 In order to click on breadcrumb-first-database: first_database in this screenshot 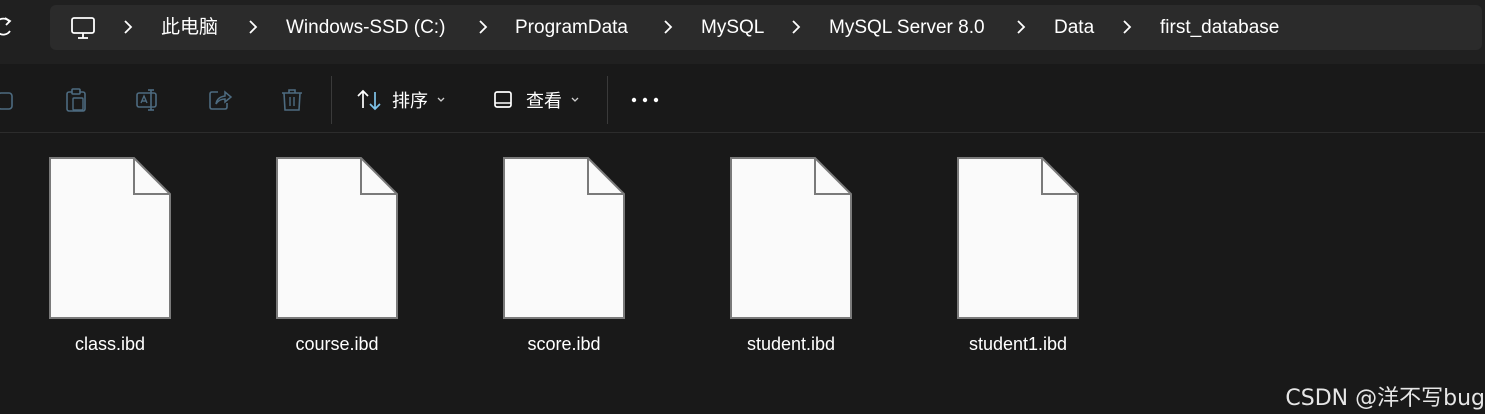, I will do `click(1219, 28)`.